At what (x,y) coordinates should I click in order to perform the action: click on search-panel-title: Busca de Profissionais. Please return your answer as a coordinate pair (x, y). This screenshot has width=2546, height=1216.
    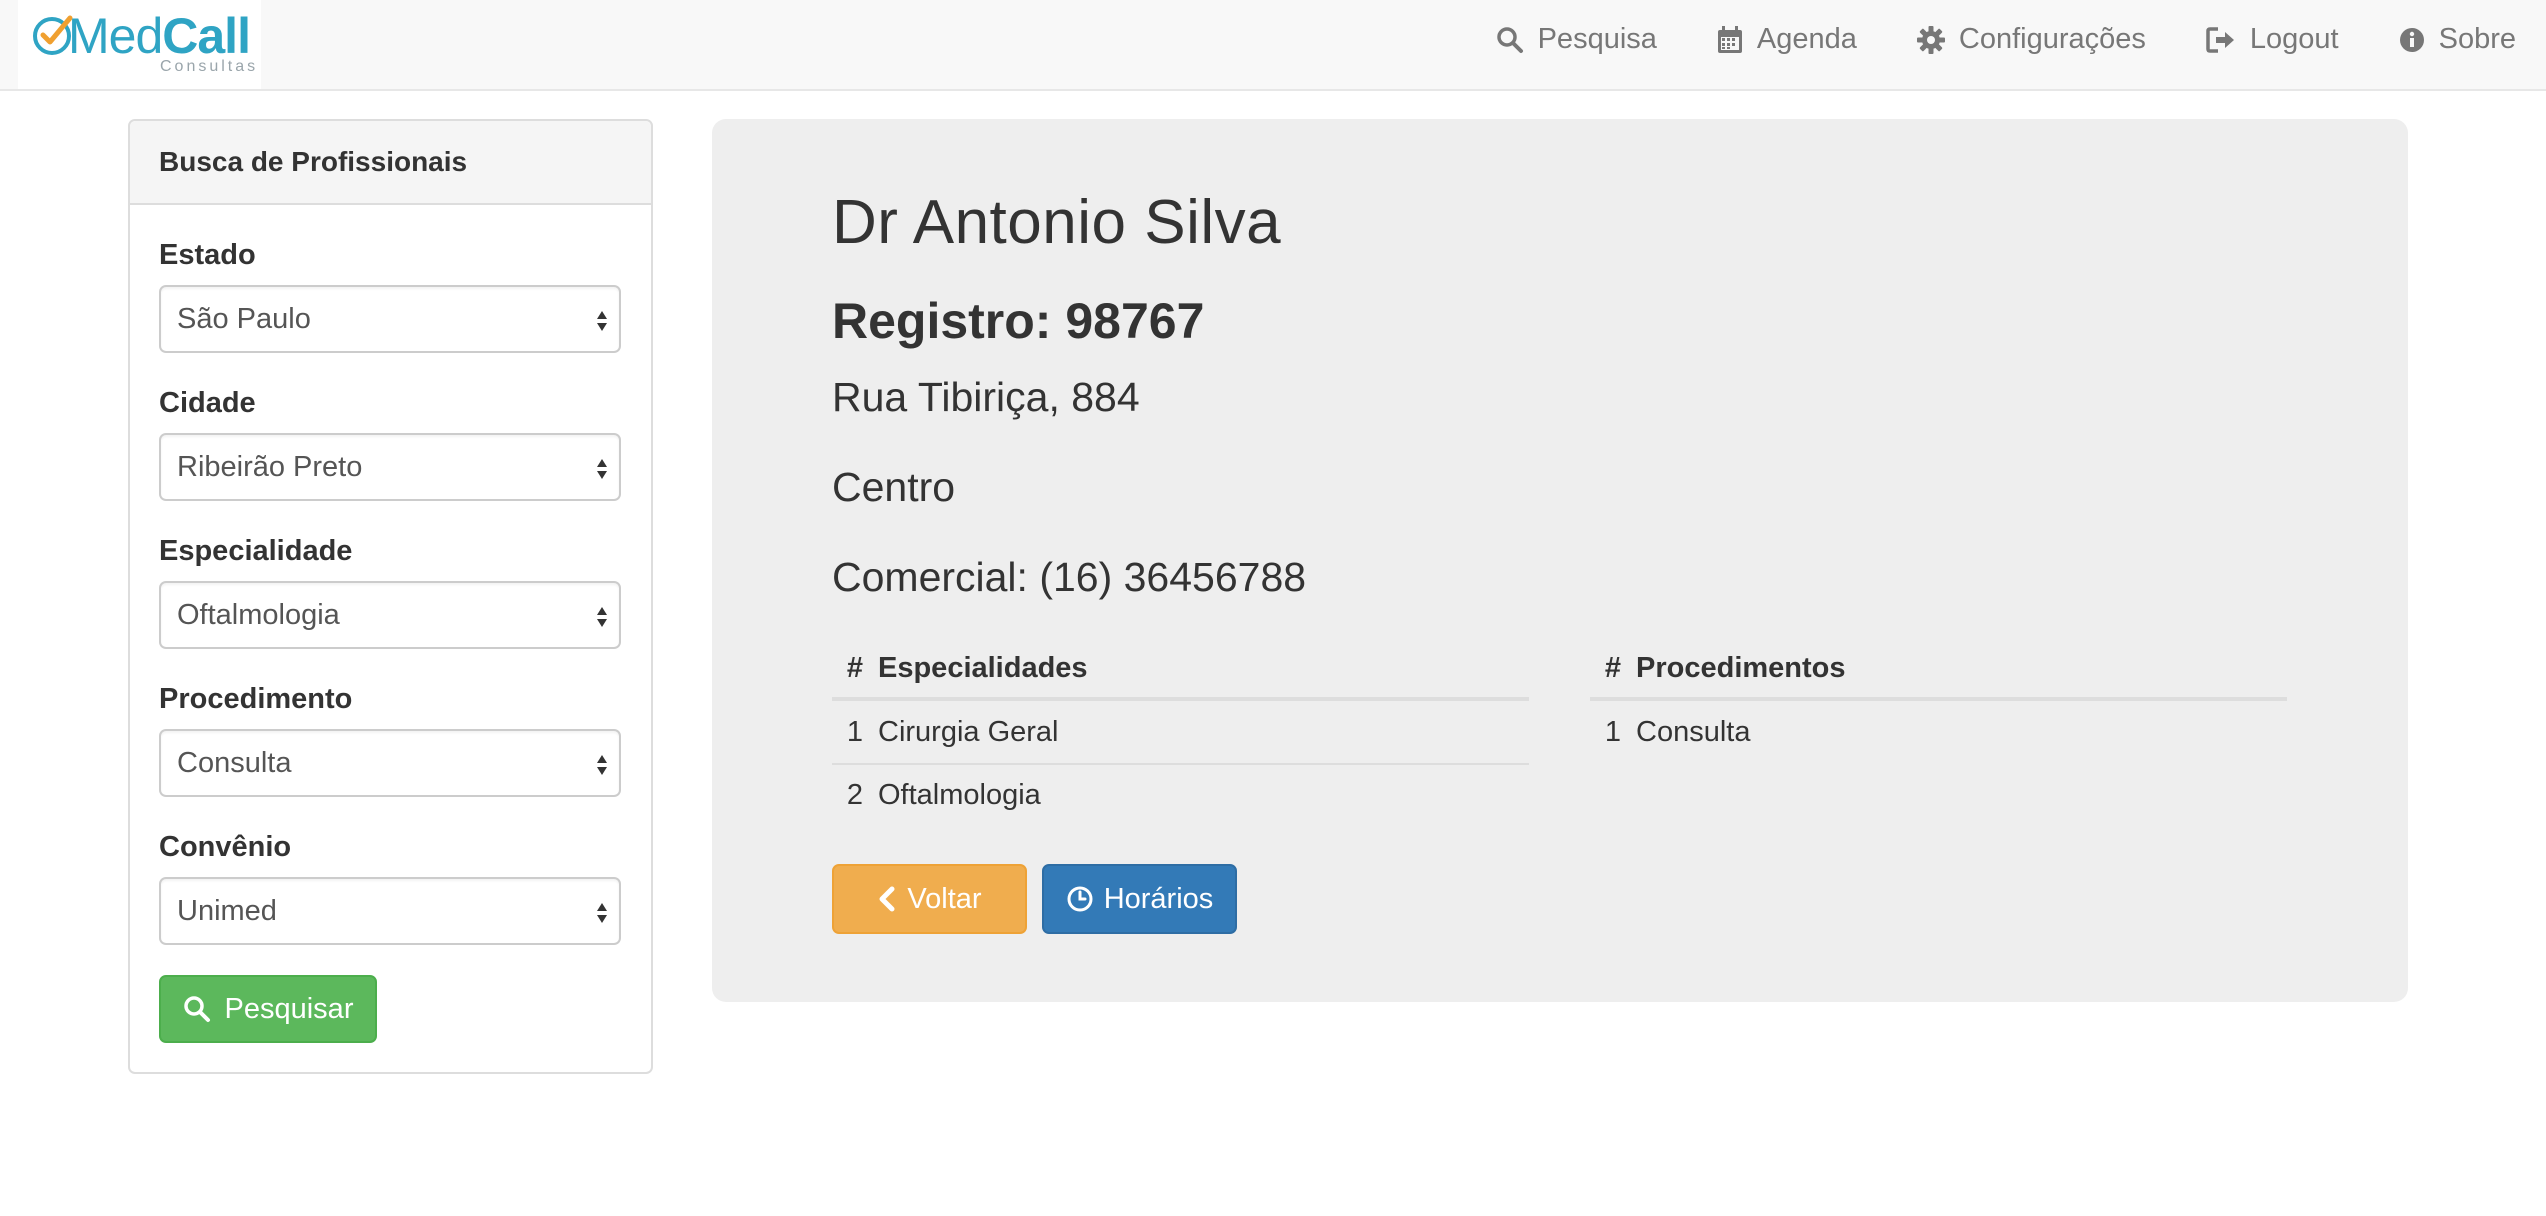
    Looking at the image, I should click on (390, 163).